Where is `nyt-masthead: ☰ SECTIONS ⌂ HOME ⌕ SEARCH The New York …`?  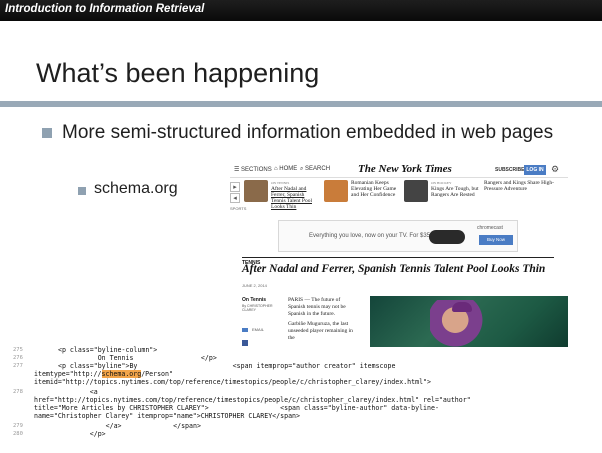
nyt-masthead: ☰ SECTIONS ⌂ HOME ⌕ SEARCH The New York … is located at coordinates (399, 170).